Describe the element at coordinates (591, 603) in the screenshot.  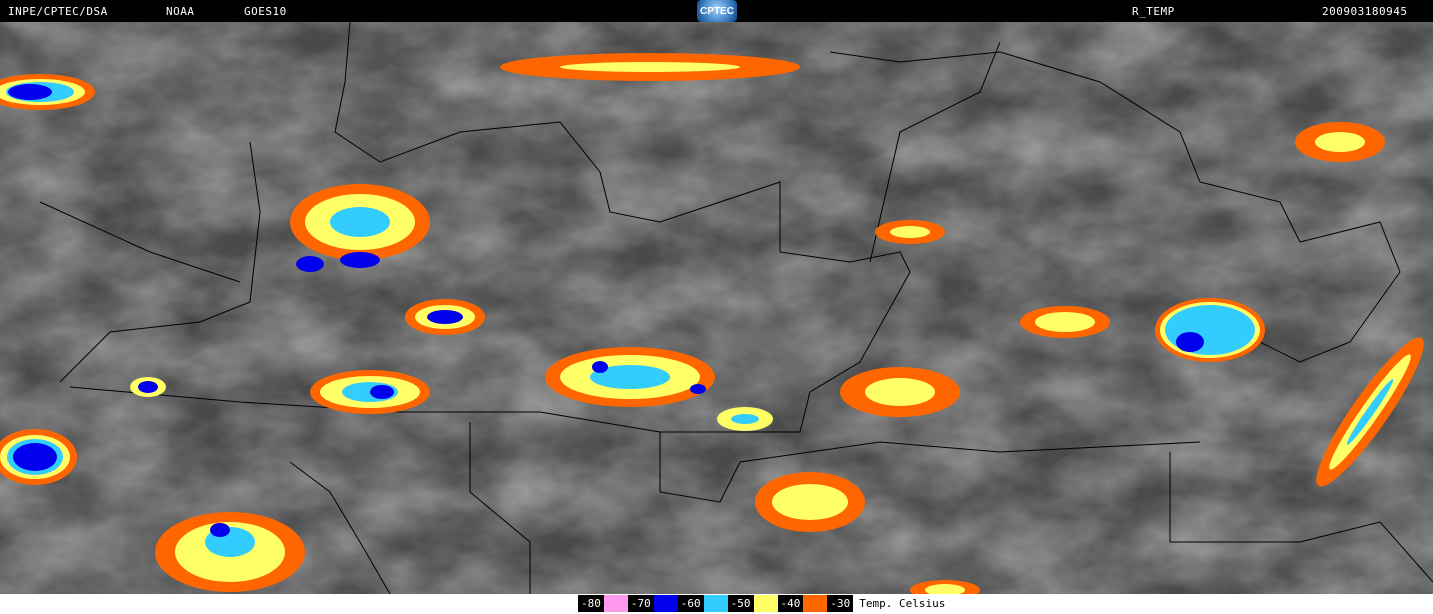
I see `legend-label: -80` at that location.